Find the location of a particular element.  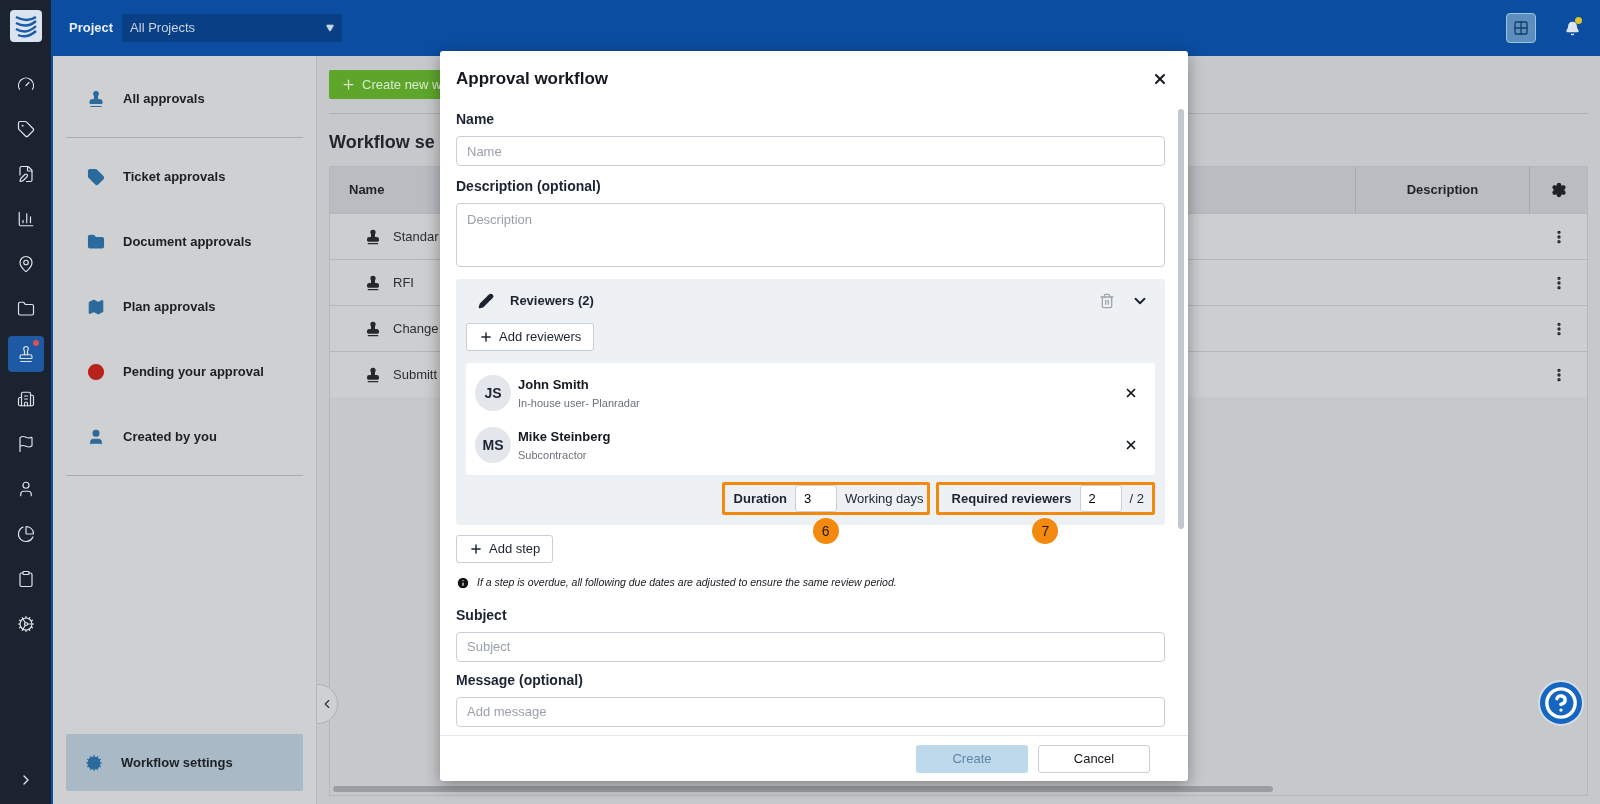

chart-icon is located at coordinates (25, 219).